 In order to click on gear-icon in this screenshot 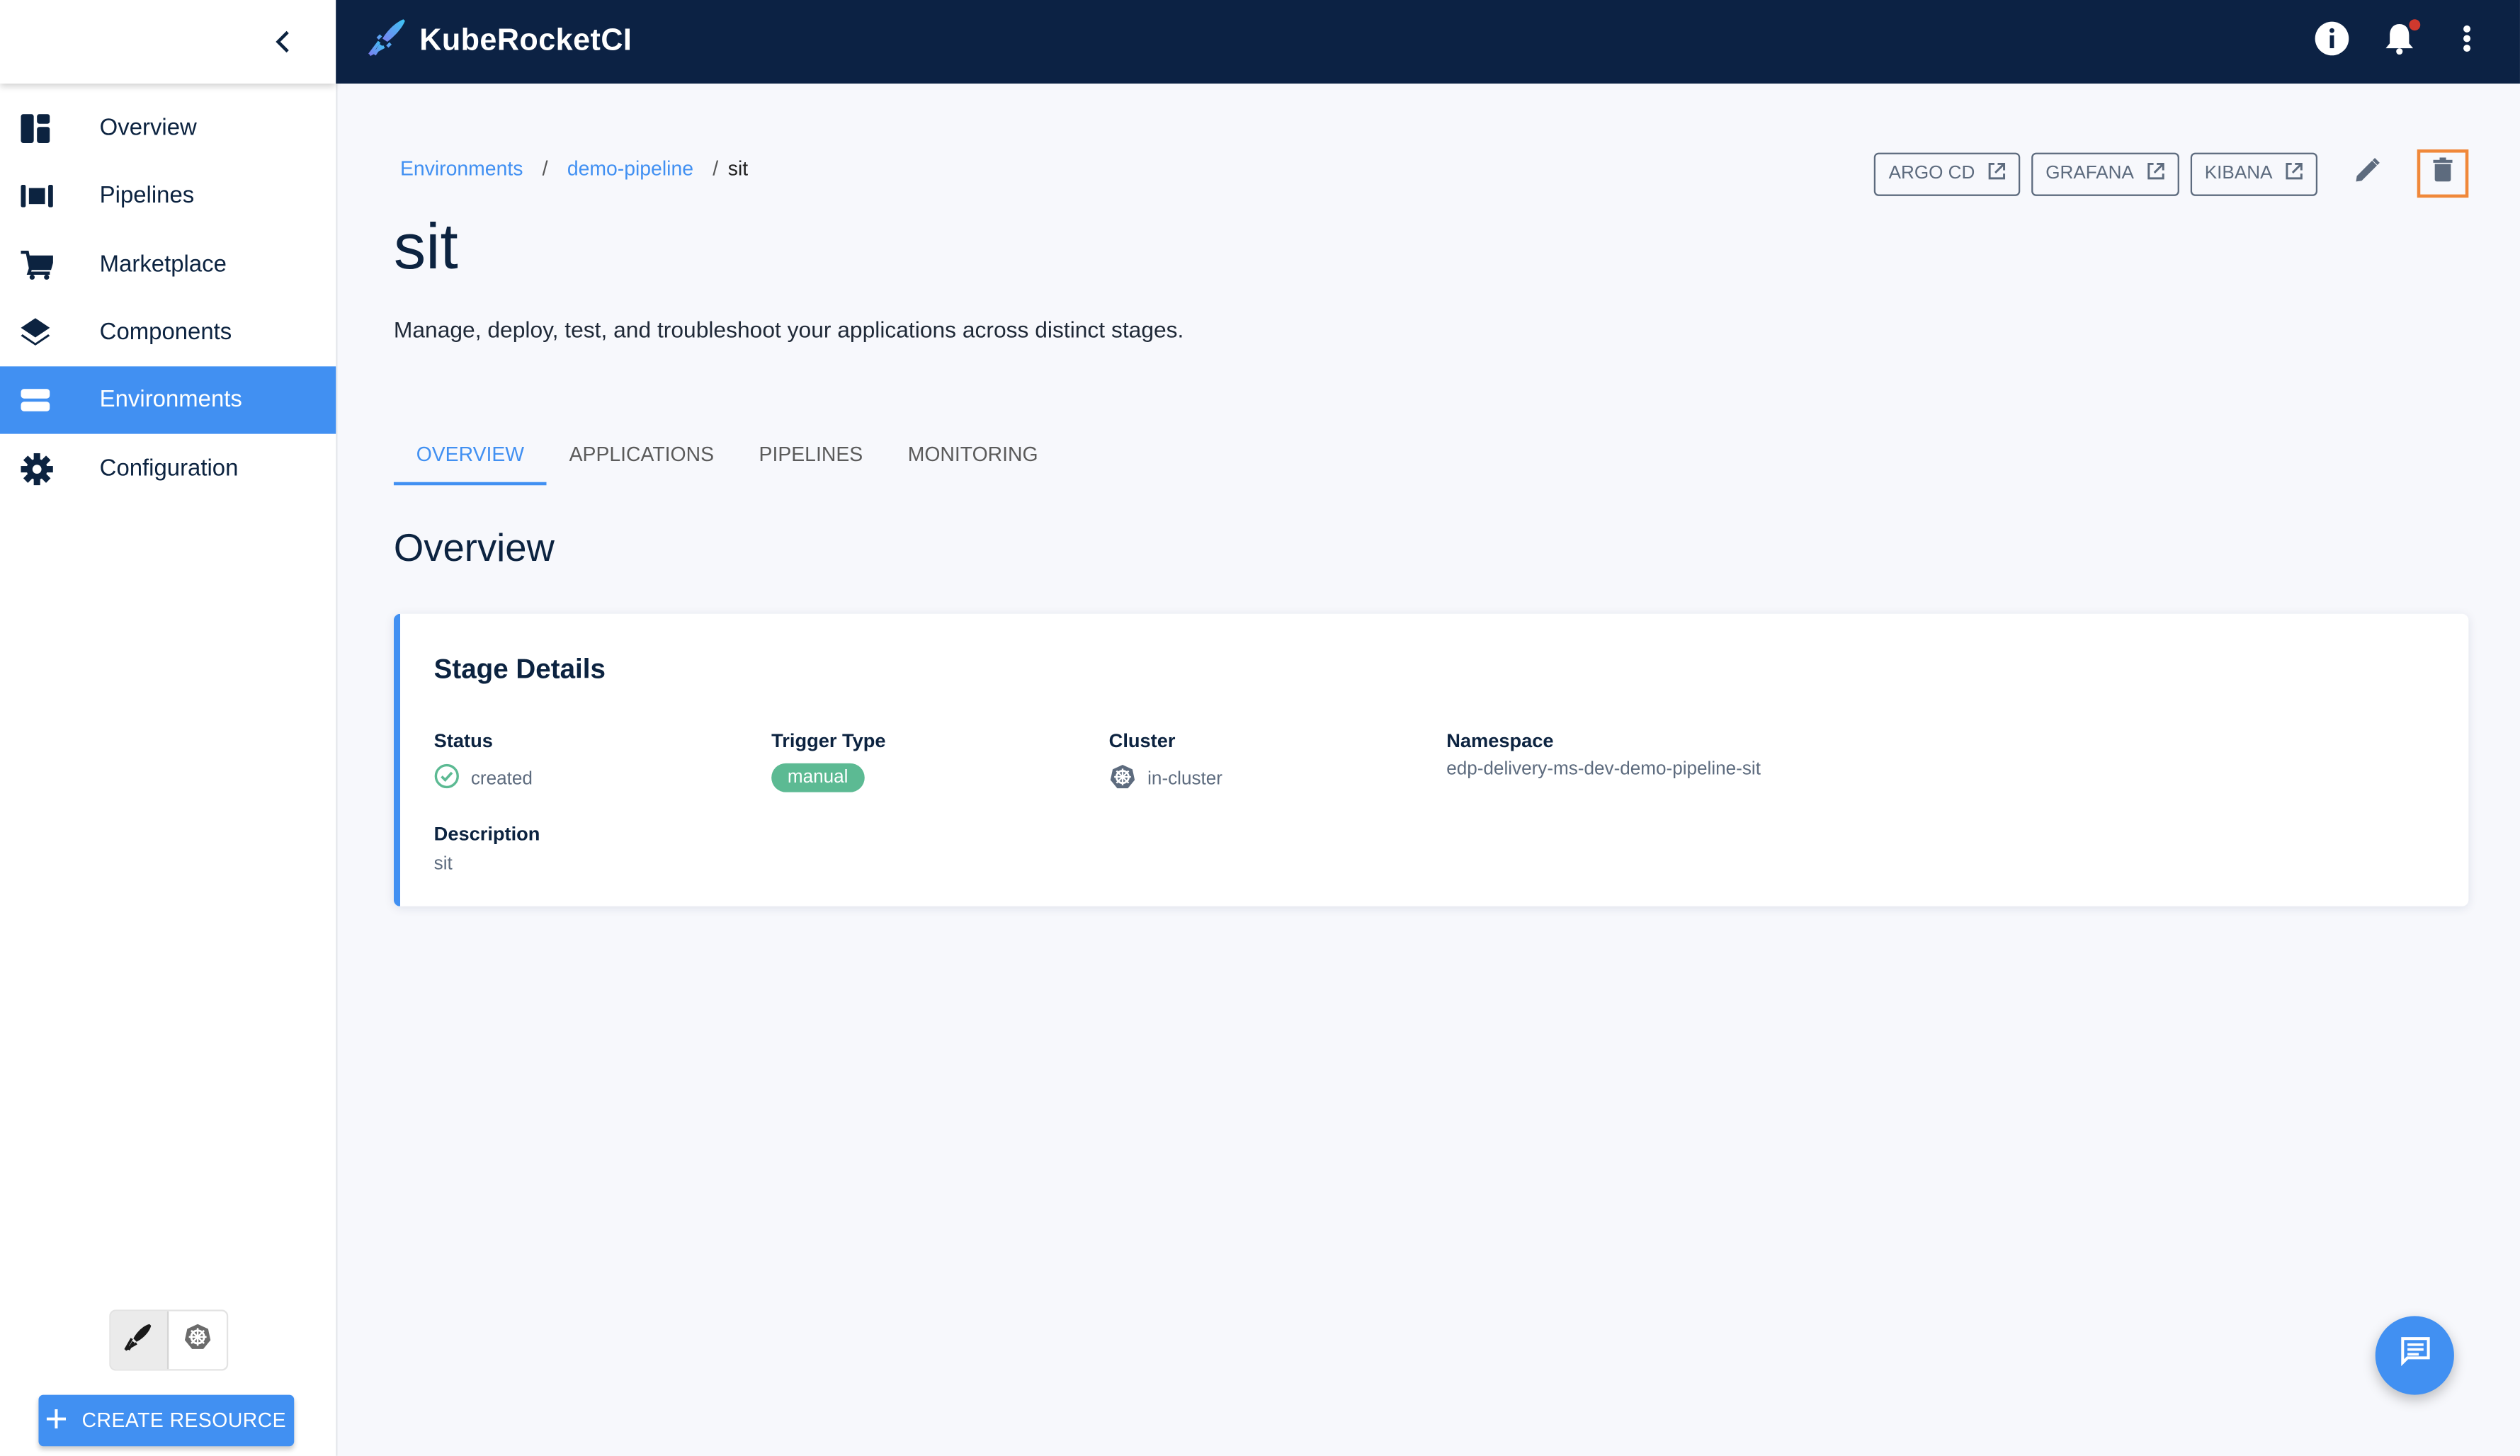, I will do `click(50, 469)`.